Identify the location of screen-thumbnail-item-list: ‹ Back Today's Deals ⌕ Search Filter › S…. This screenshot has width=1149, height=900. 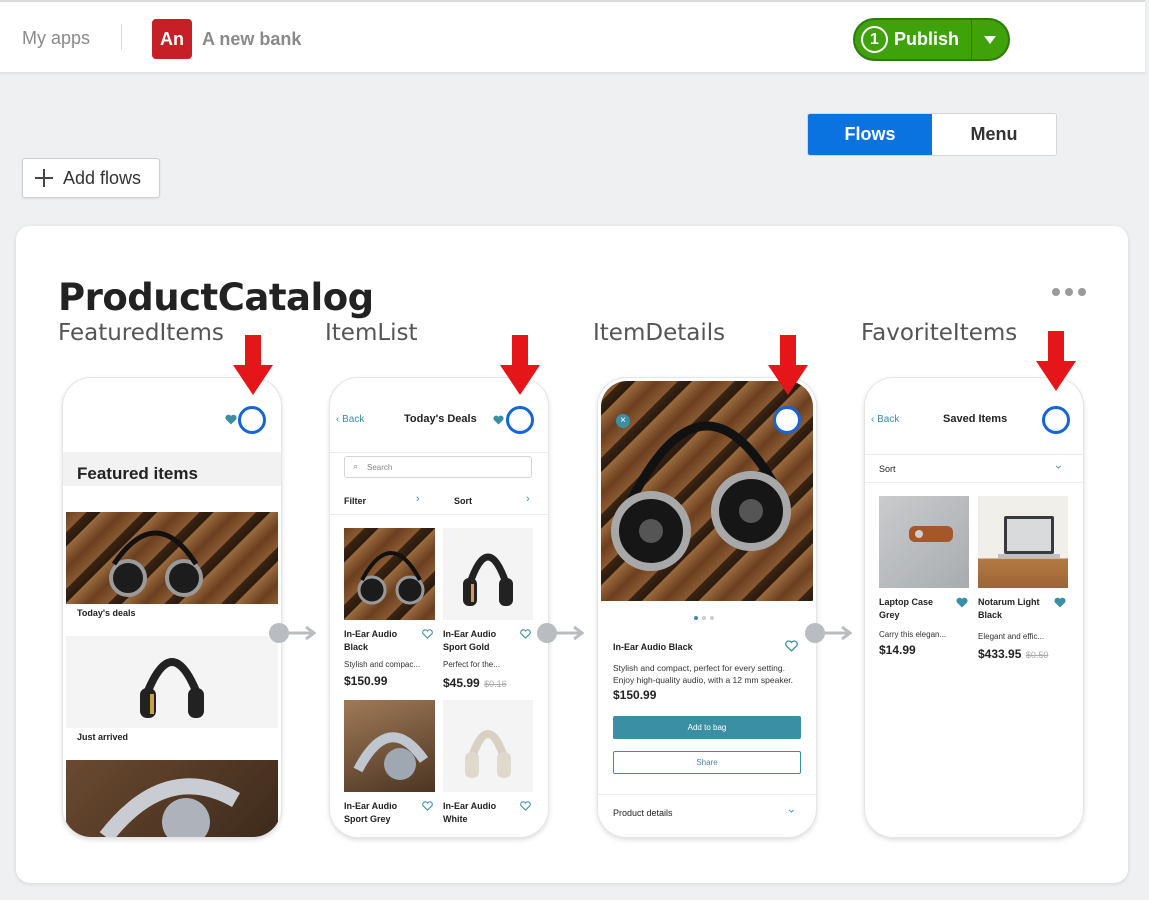
(439, 607).